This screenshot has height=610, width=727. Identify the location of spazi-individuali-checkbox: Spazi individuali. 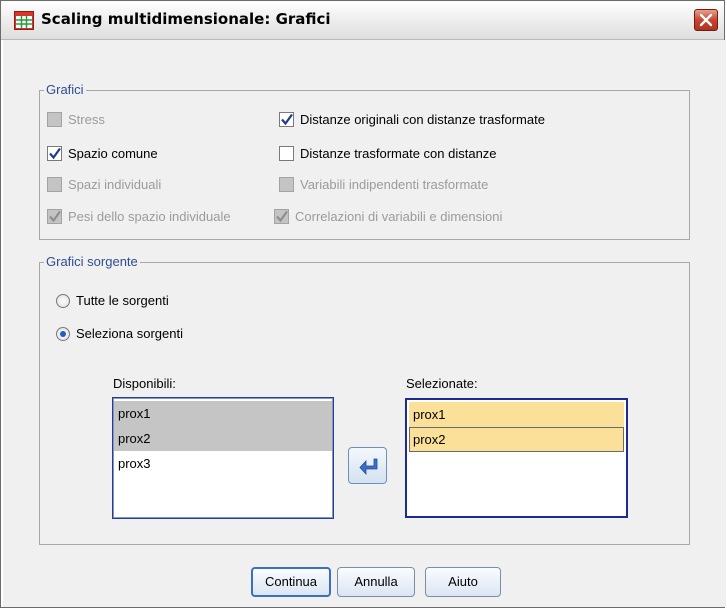
(104, 184).